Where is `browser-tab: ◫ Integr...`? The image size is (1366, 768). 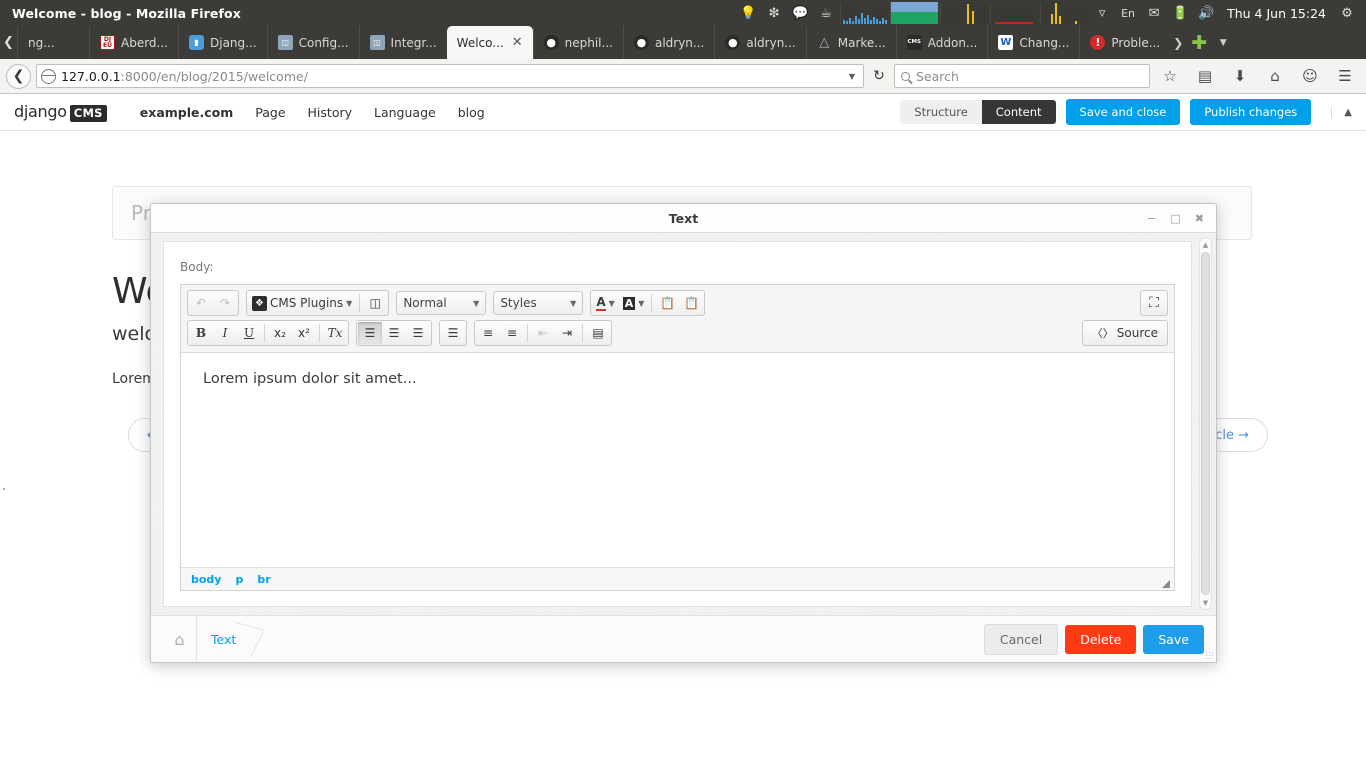
browser-tab: ◫ Integr... is located at coordinates (402, 42).